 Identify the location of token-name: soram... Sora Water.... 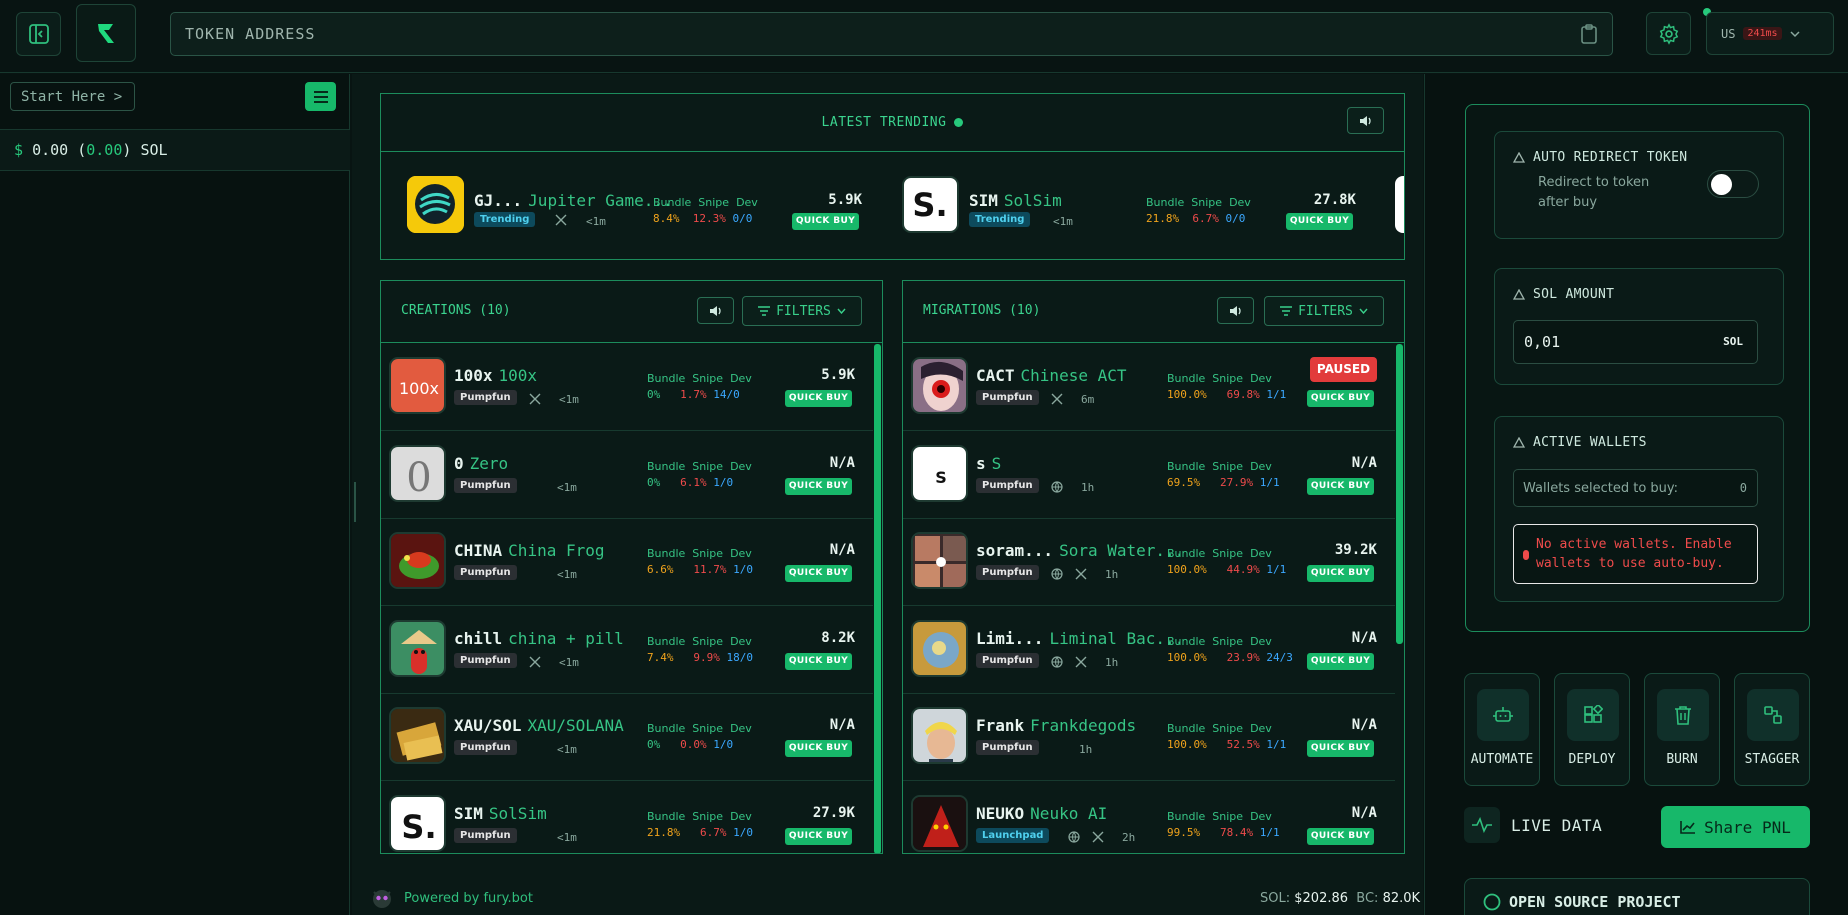
(1080, 550).